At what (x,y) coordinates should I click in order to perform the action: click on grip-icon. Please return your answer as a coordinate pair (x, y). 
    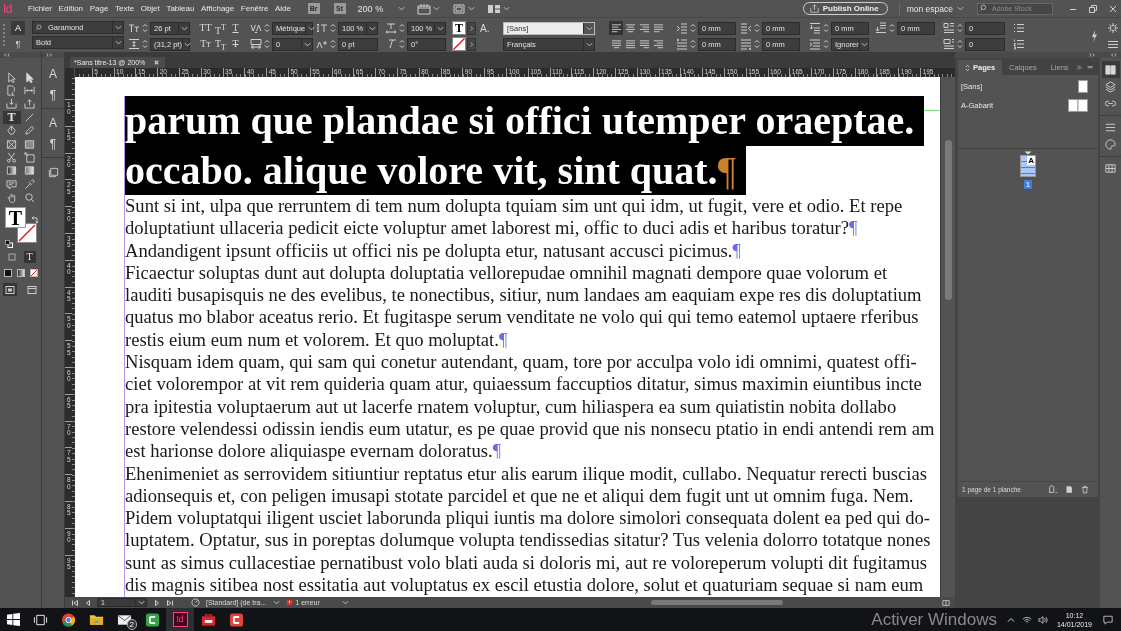
    Looking at the image, I should click on (4, 35).